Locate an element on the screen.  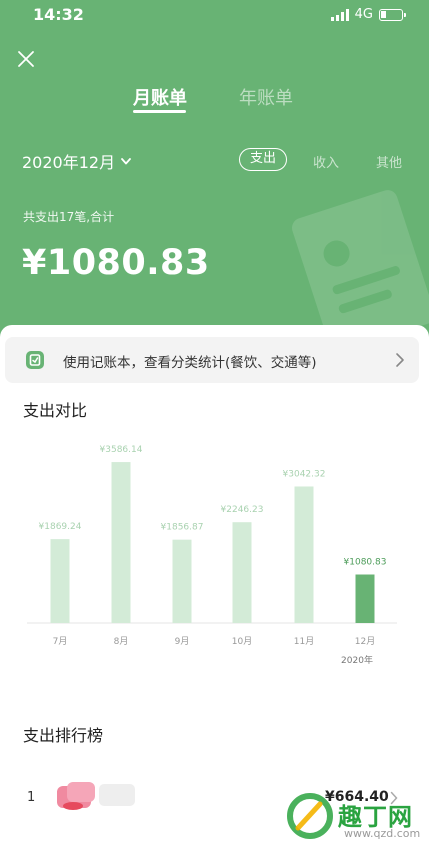
category-avatar-icon is located at coordinates (96, 796).